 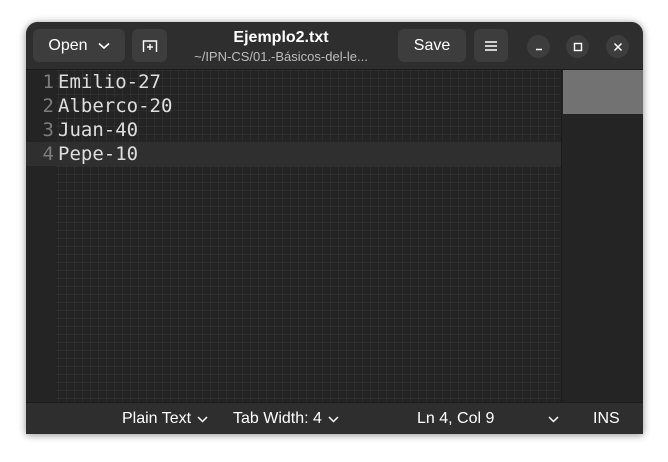 What do you see at coordinates (98, 130) in the screenshot?
I see `line-text: Juan-40` at bounding box center [98, 130].